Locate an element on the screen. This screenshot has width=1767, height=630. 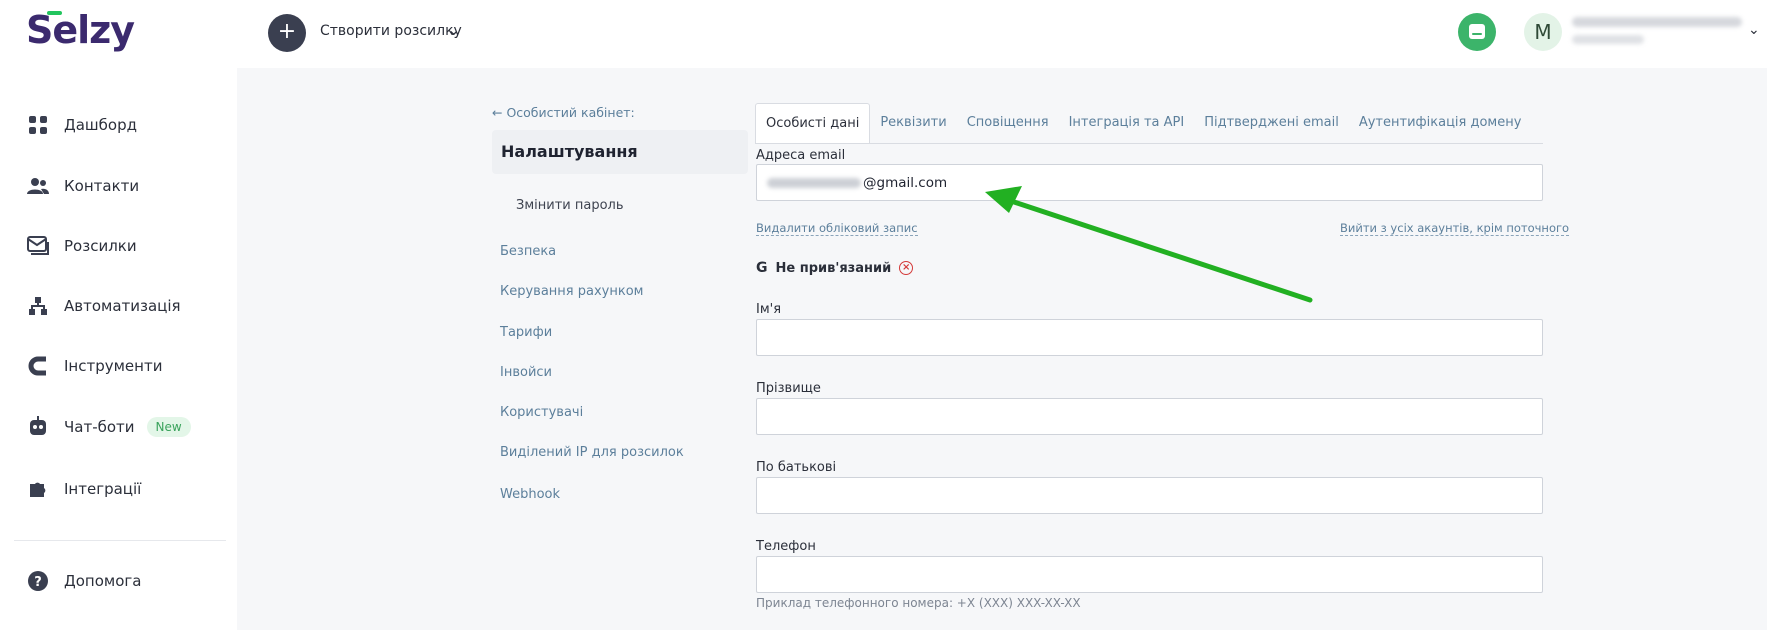
google-icon: G is located at coordinates (762, 268).